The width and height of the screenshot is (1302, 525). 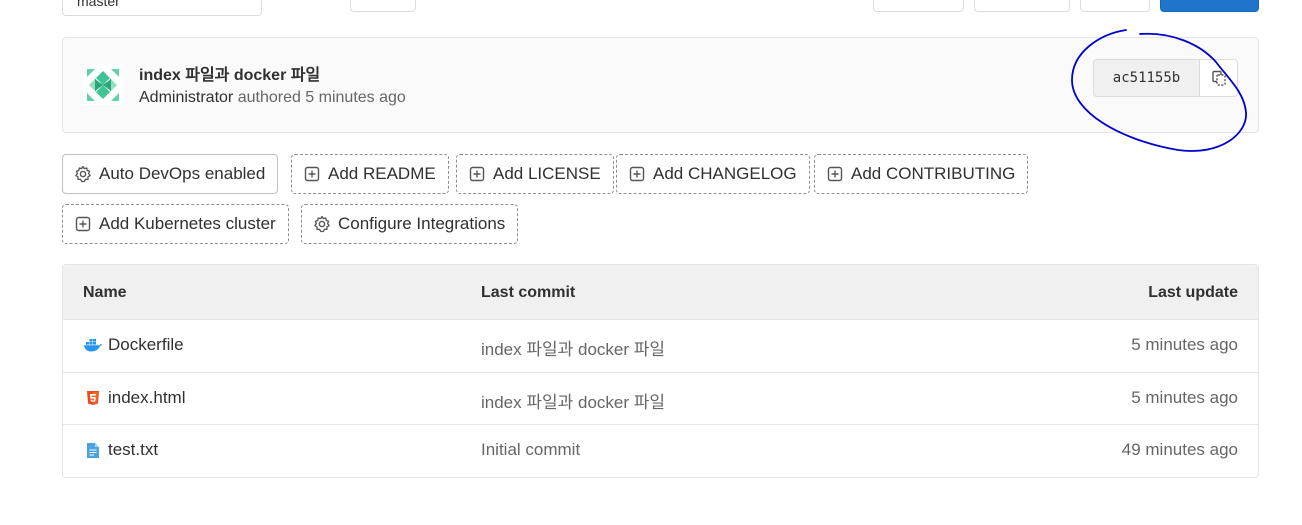 I want to click on file-name-cell: index.html, so click(x=134, y=398).